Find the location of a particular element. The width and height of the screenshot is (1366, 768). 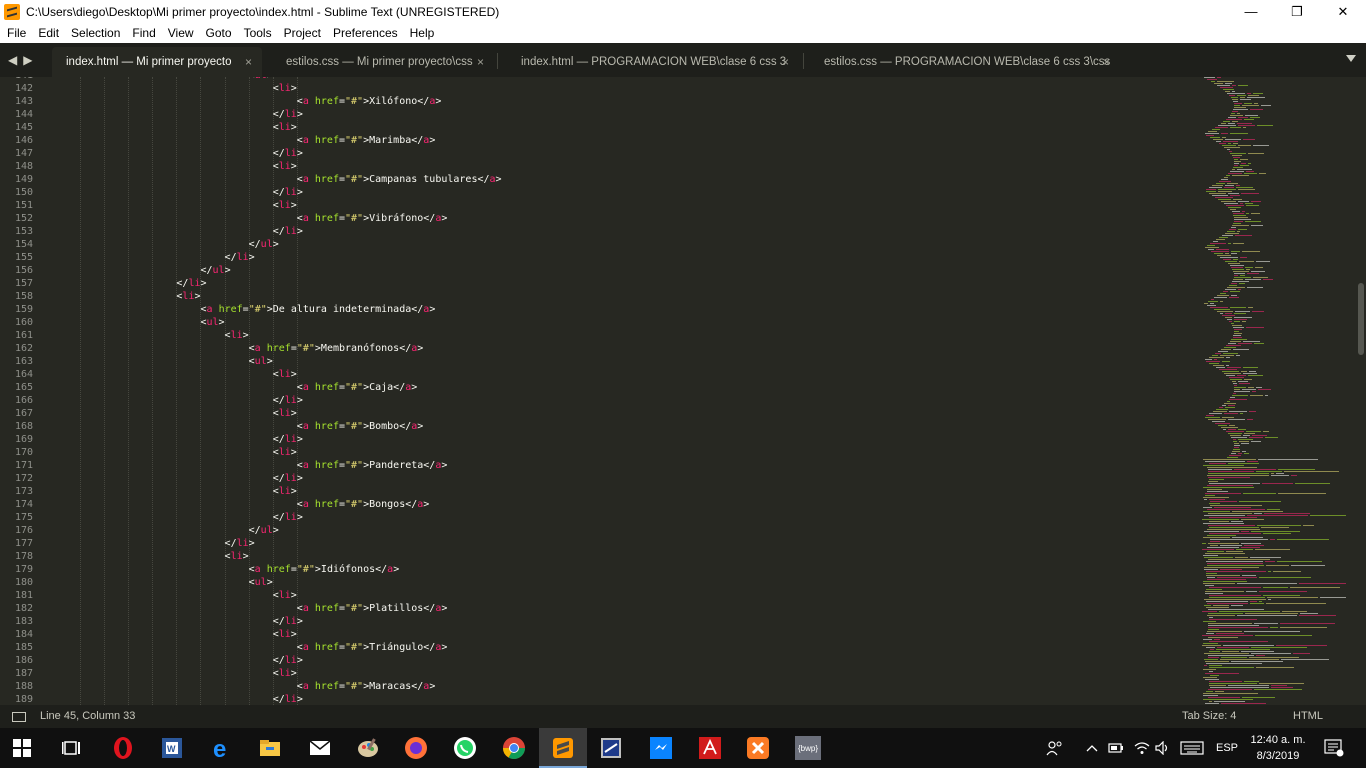

menu-project: Project is located at coordinates (302, 33).